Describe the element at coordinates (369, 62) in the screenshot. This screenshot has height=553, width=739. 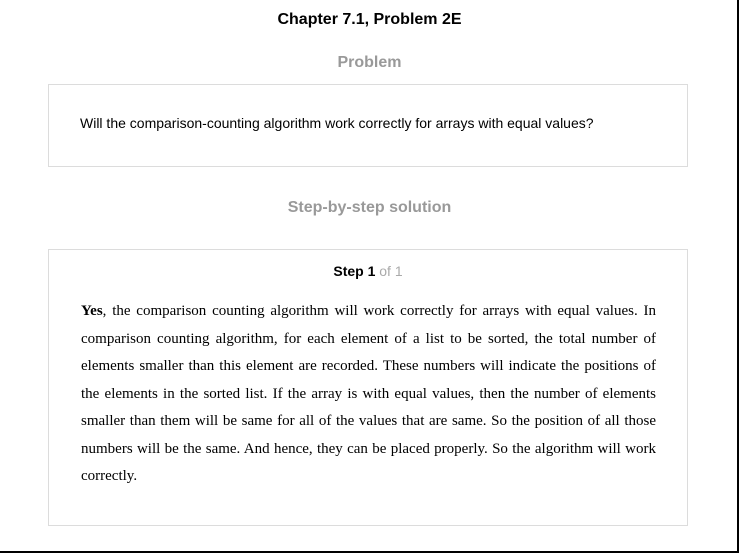
I see `problem-heading: Problem` at that location.